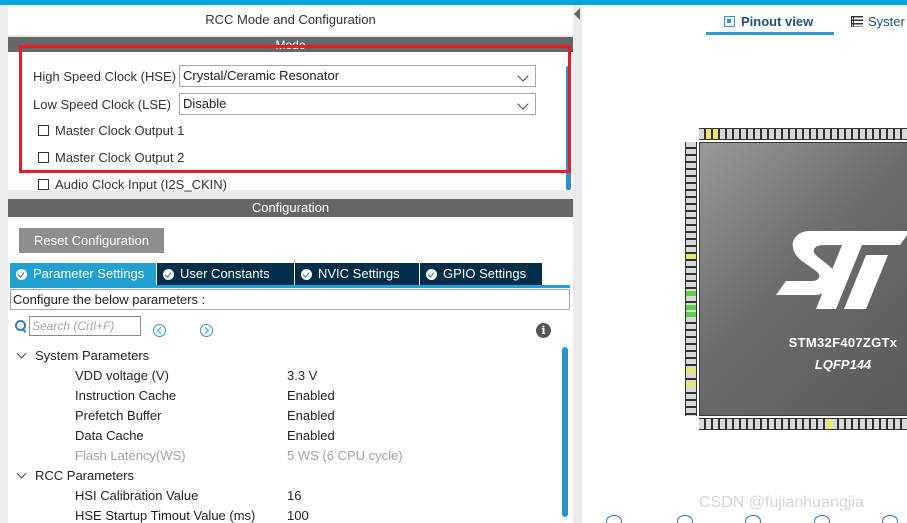  I want to click on audio-clock-input-label: Audio Clock Input (I2S_CKIN), so click(141, 184).